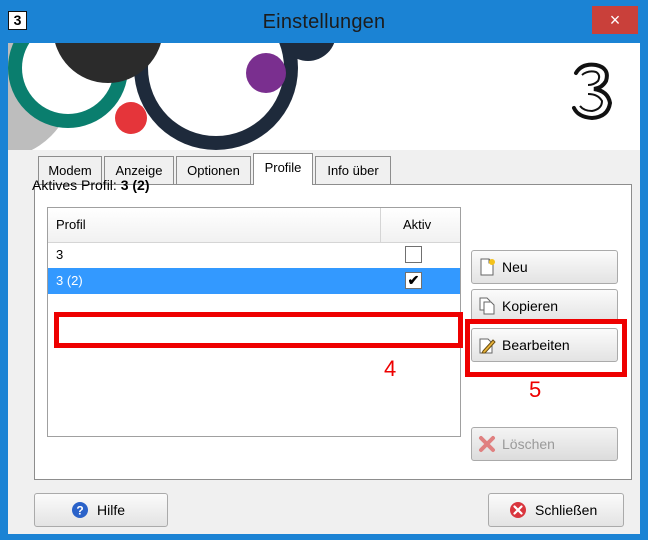  Describe the element at coordinates (535, 389) in the screenshot. I see `annotation-number-5: 5` at that location.